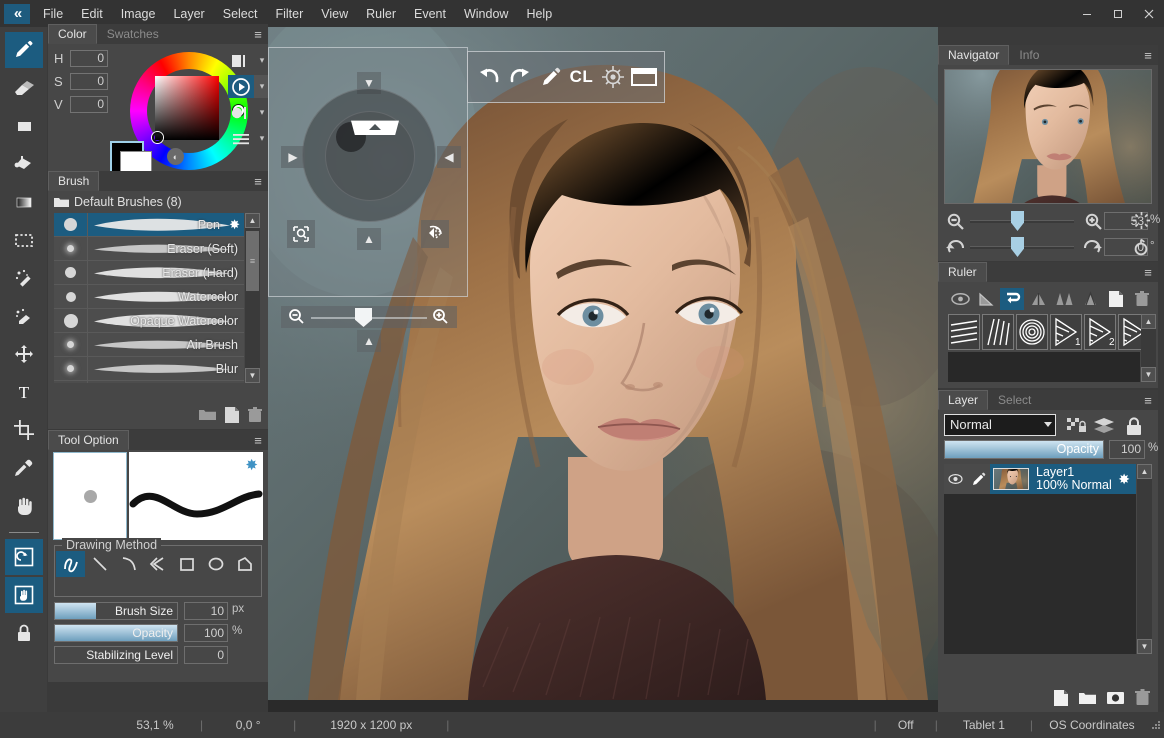  I want to click on brush-group-header: Default Brushes (8), so click(158, 202).